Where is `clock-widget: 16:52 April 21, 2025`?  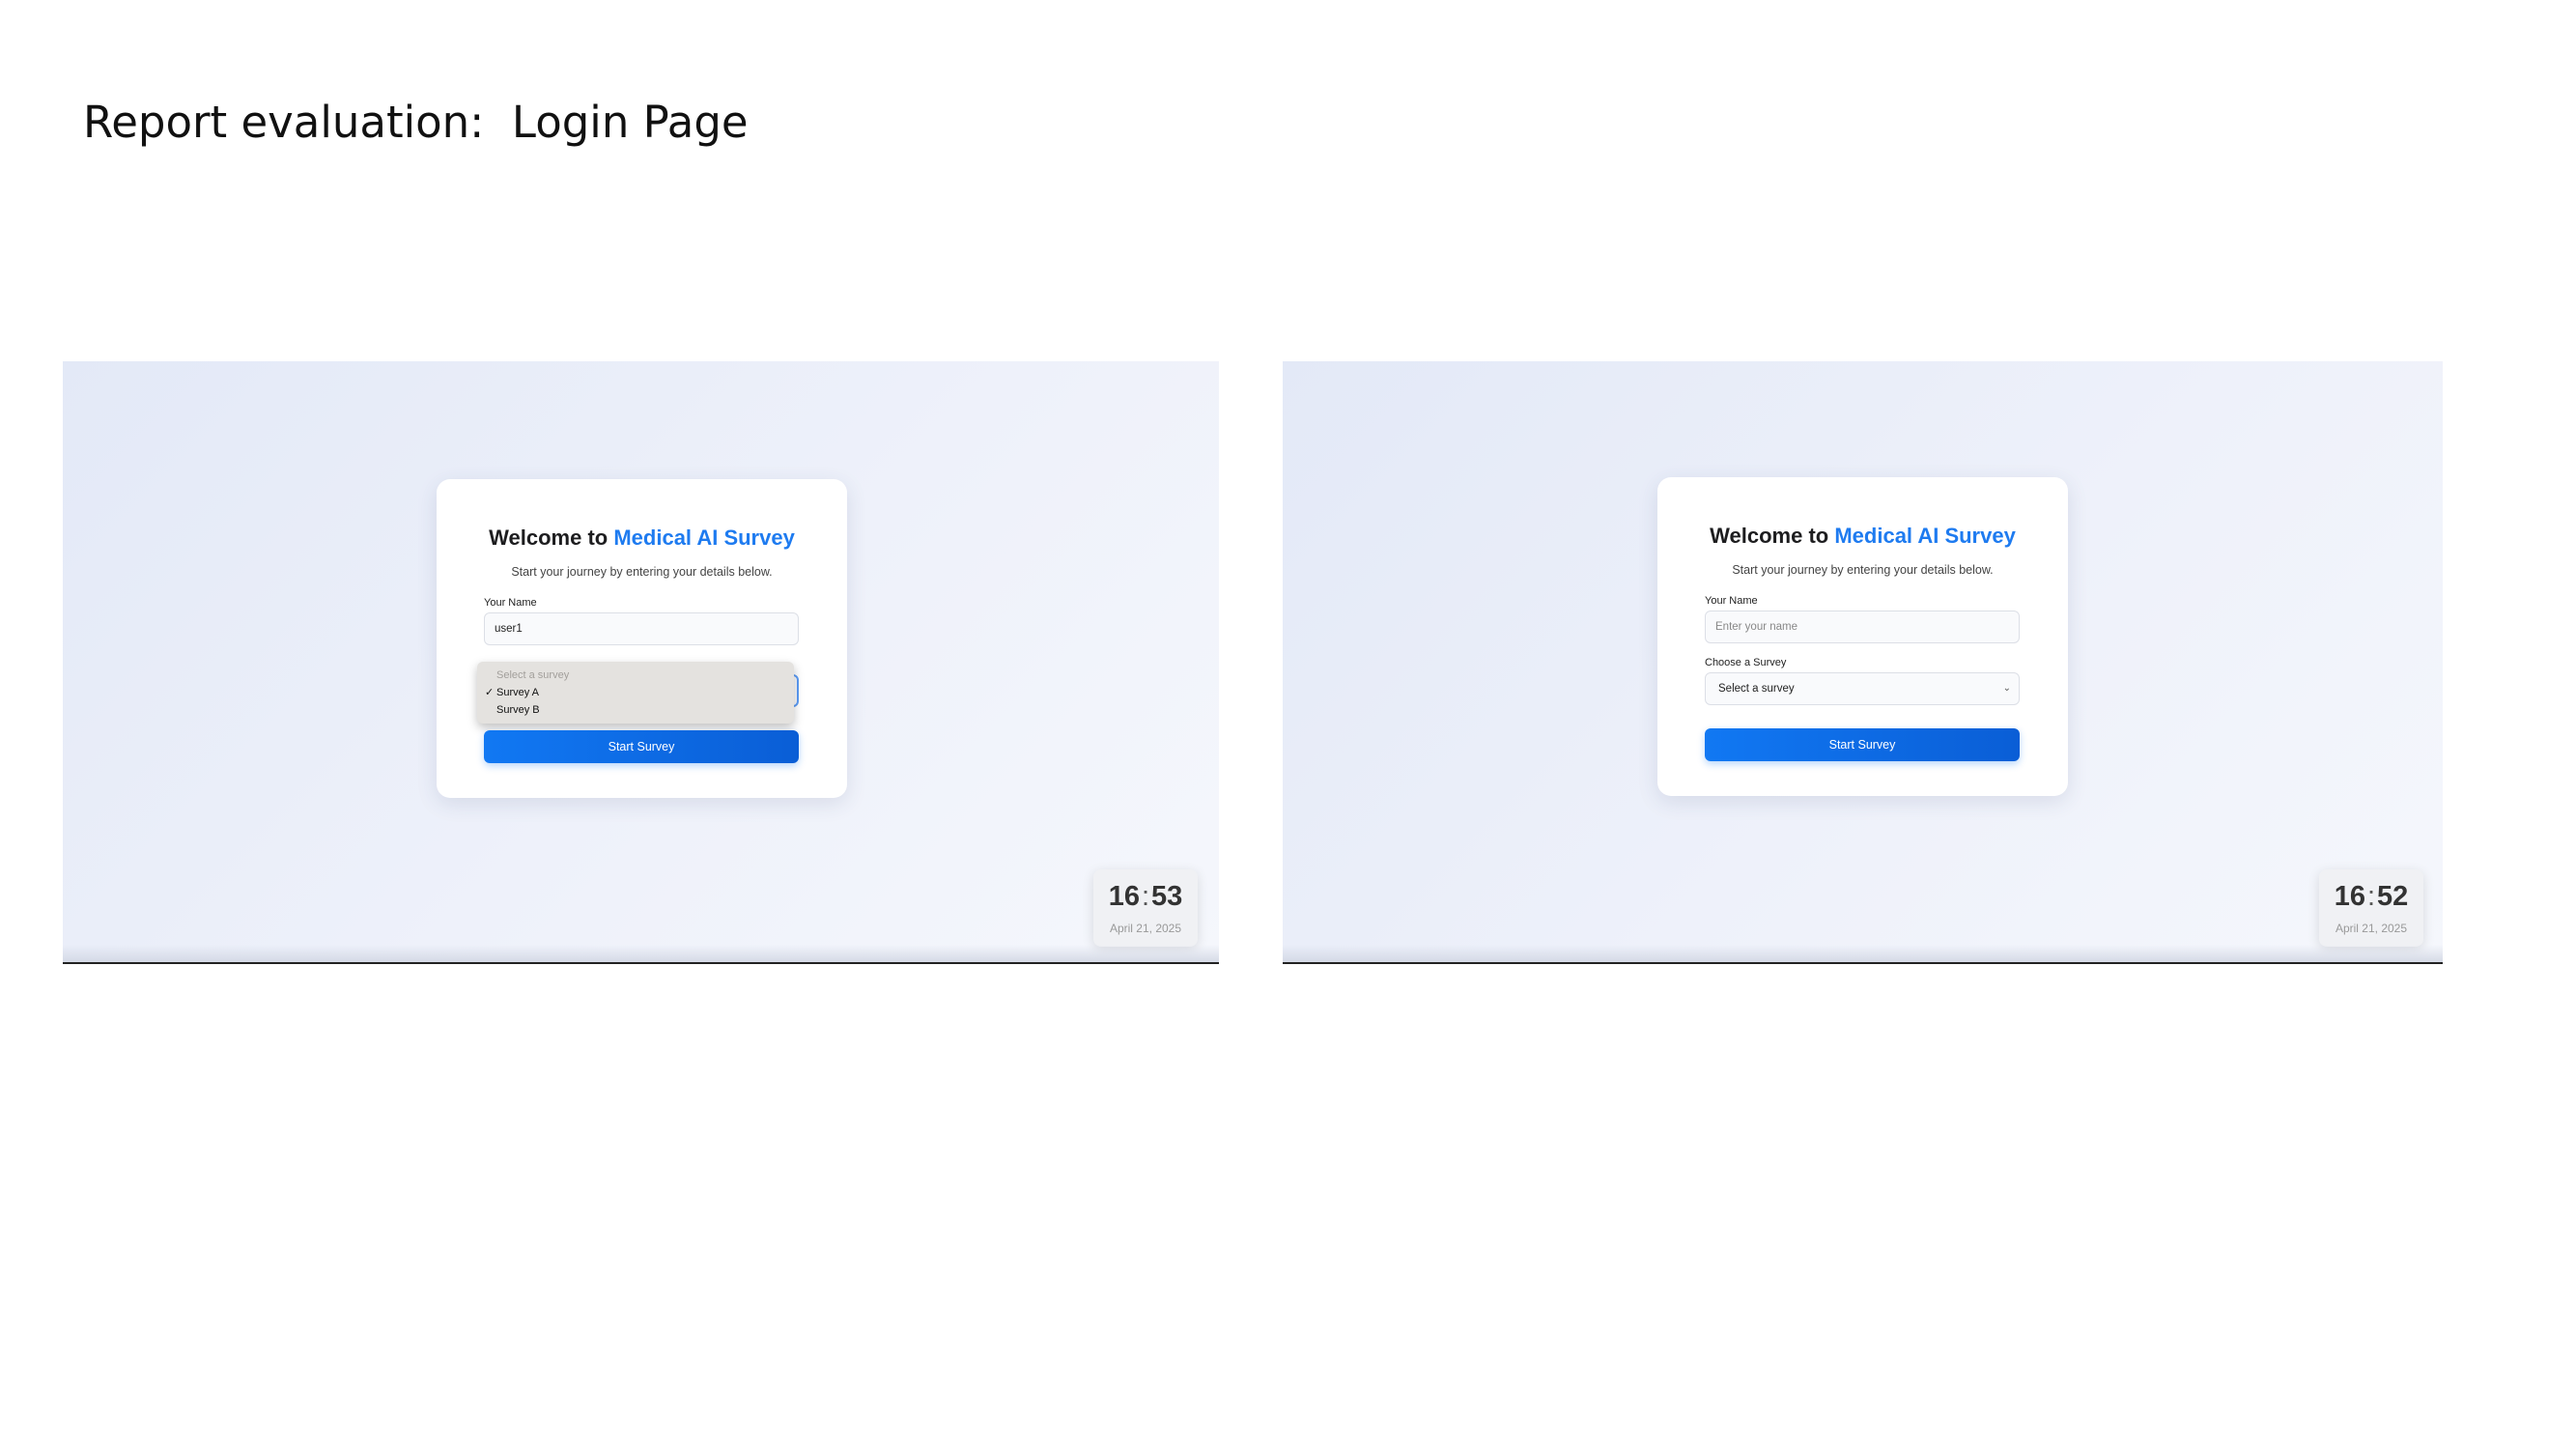
clock-widget: 16:52 April 21, 2025 is located at coordinates (2371, 908).